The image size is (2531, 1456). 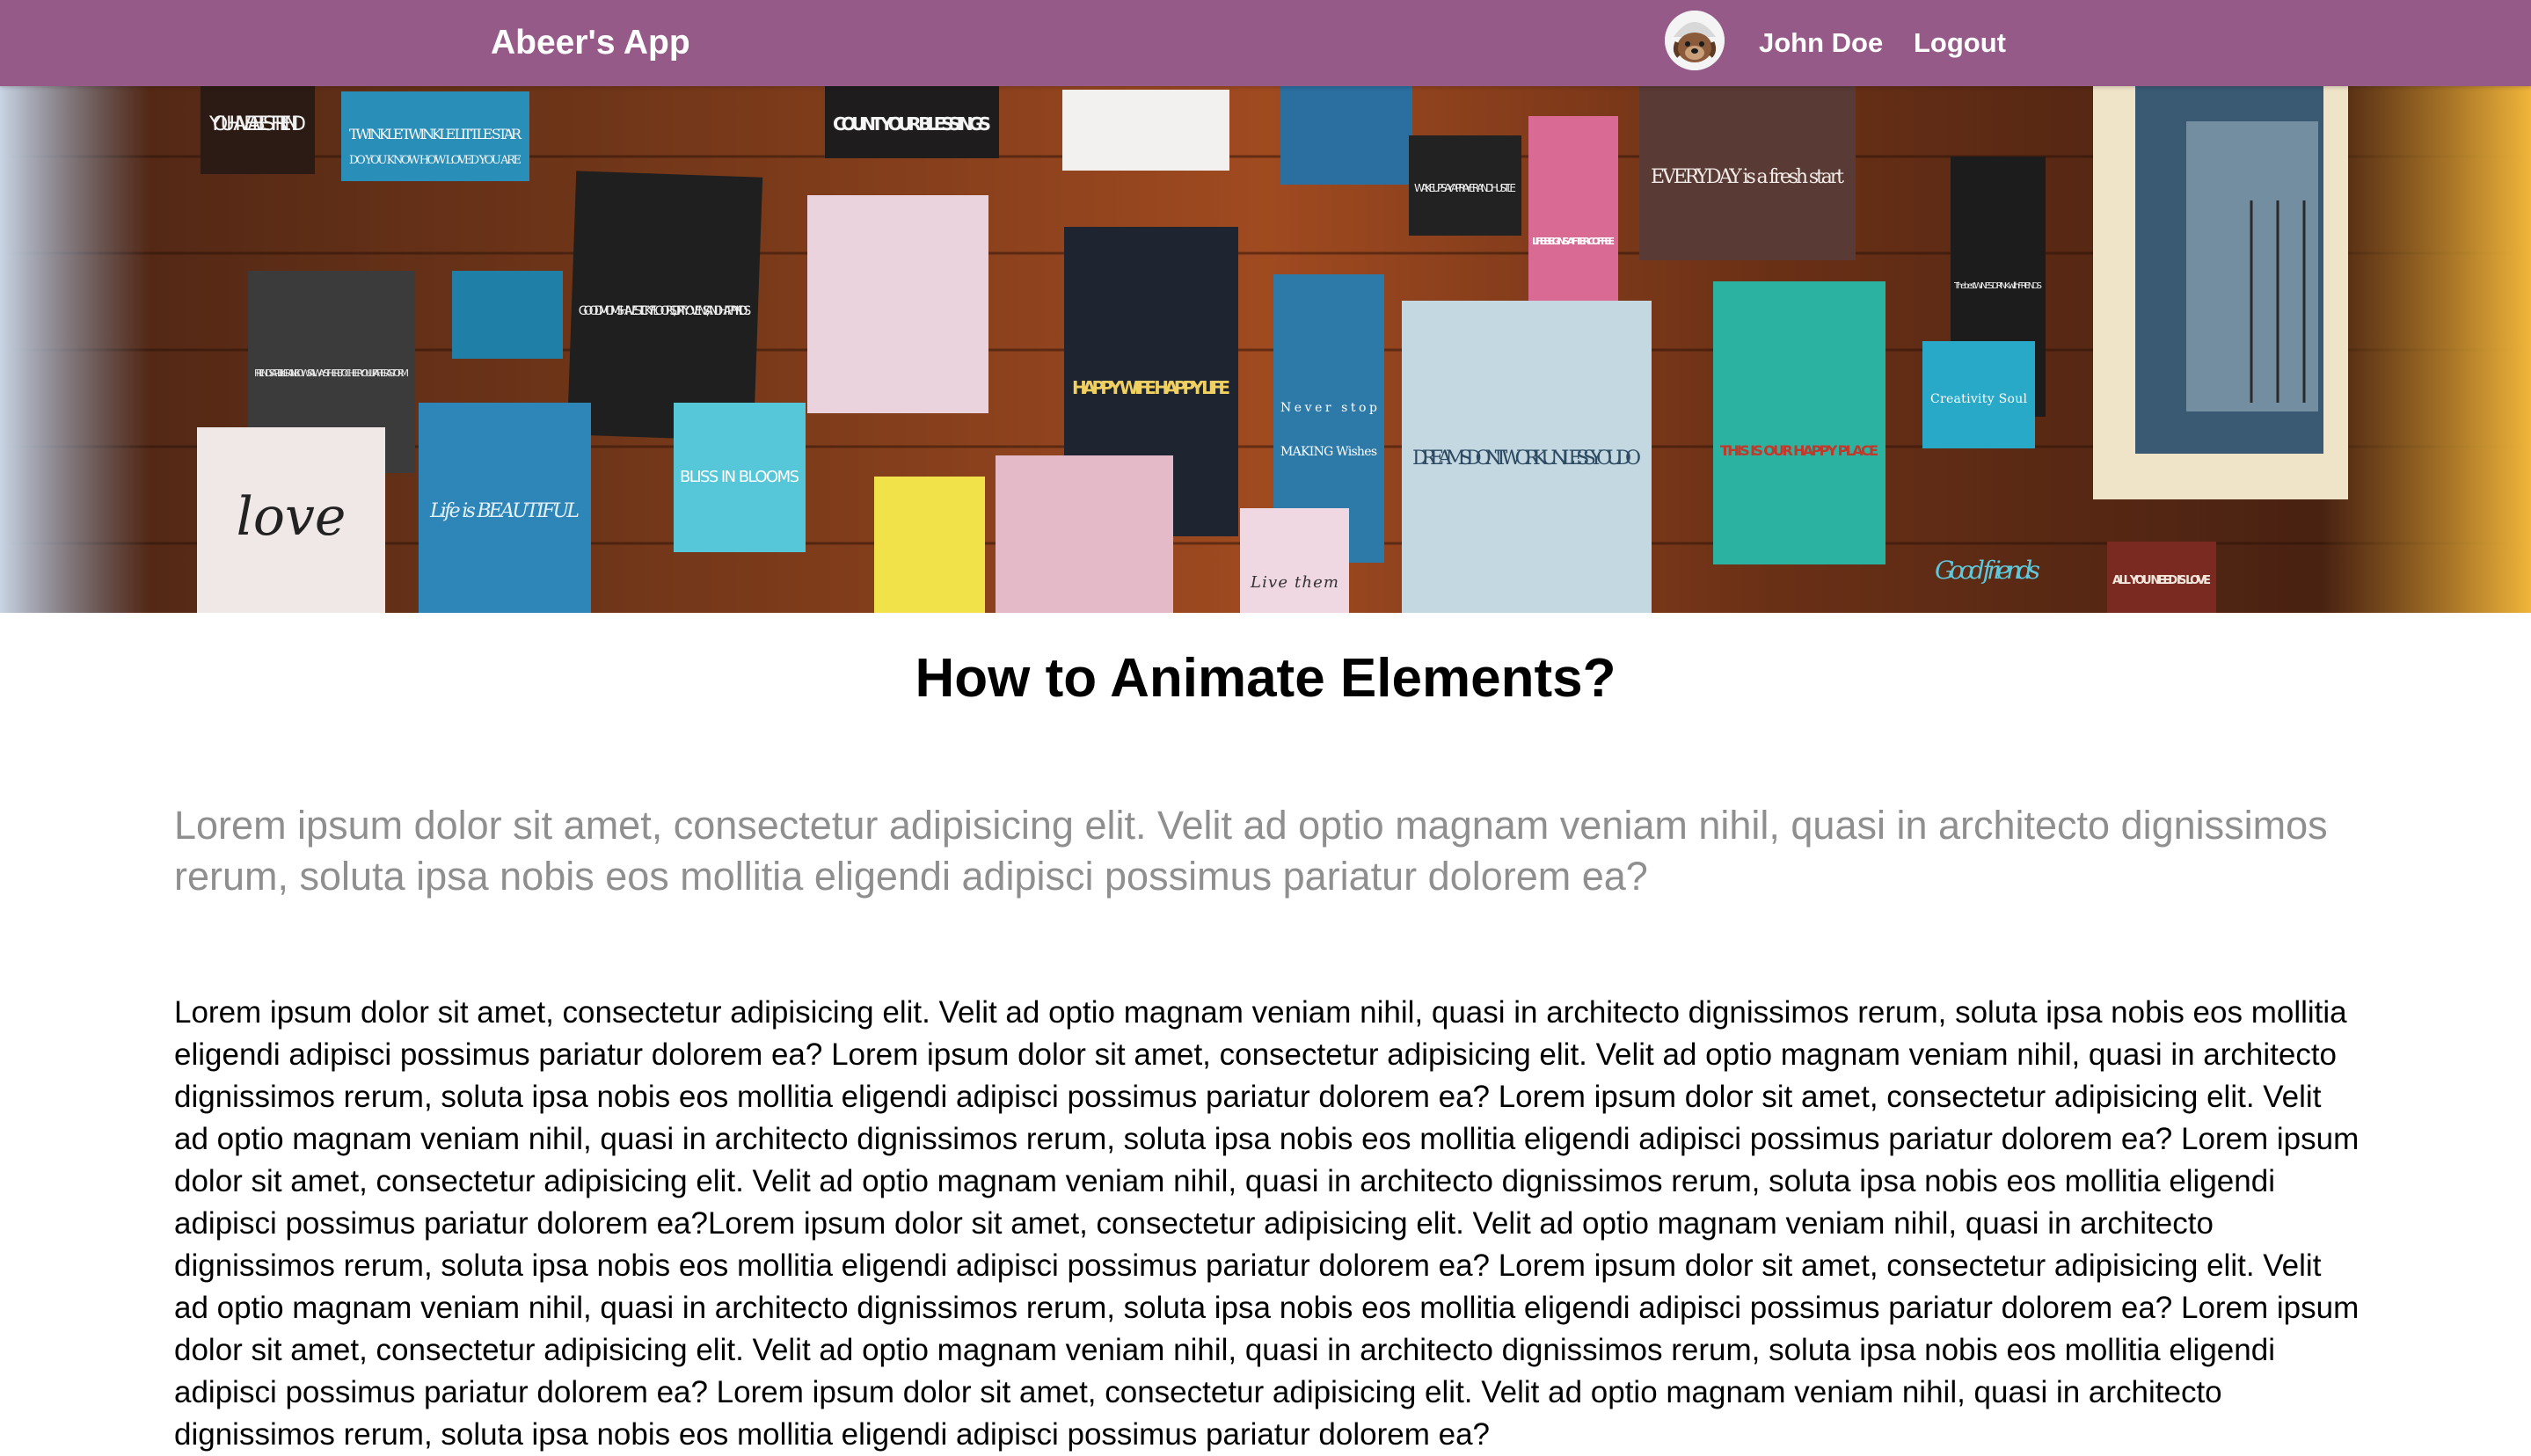 What do you see at coordinates (1987, 570) in the screenshot?
I see `hero-sign: Good friends` at bounding box center [1987, 570].